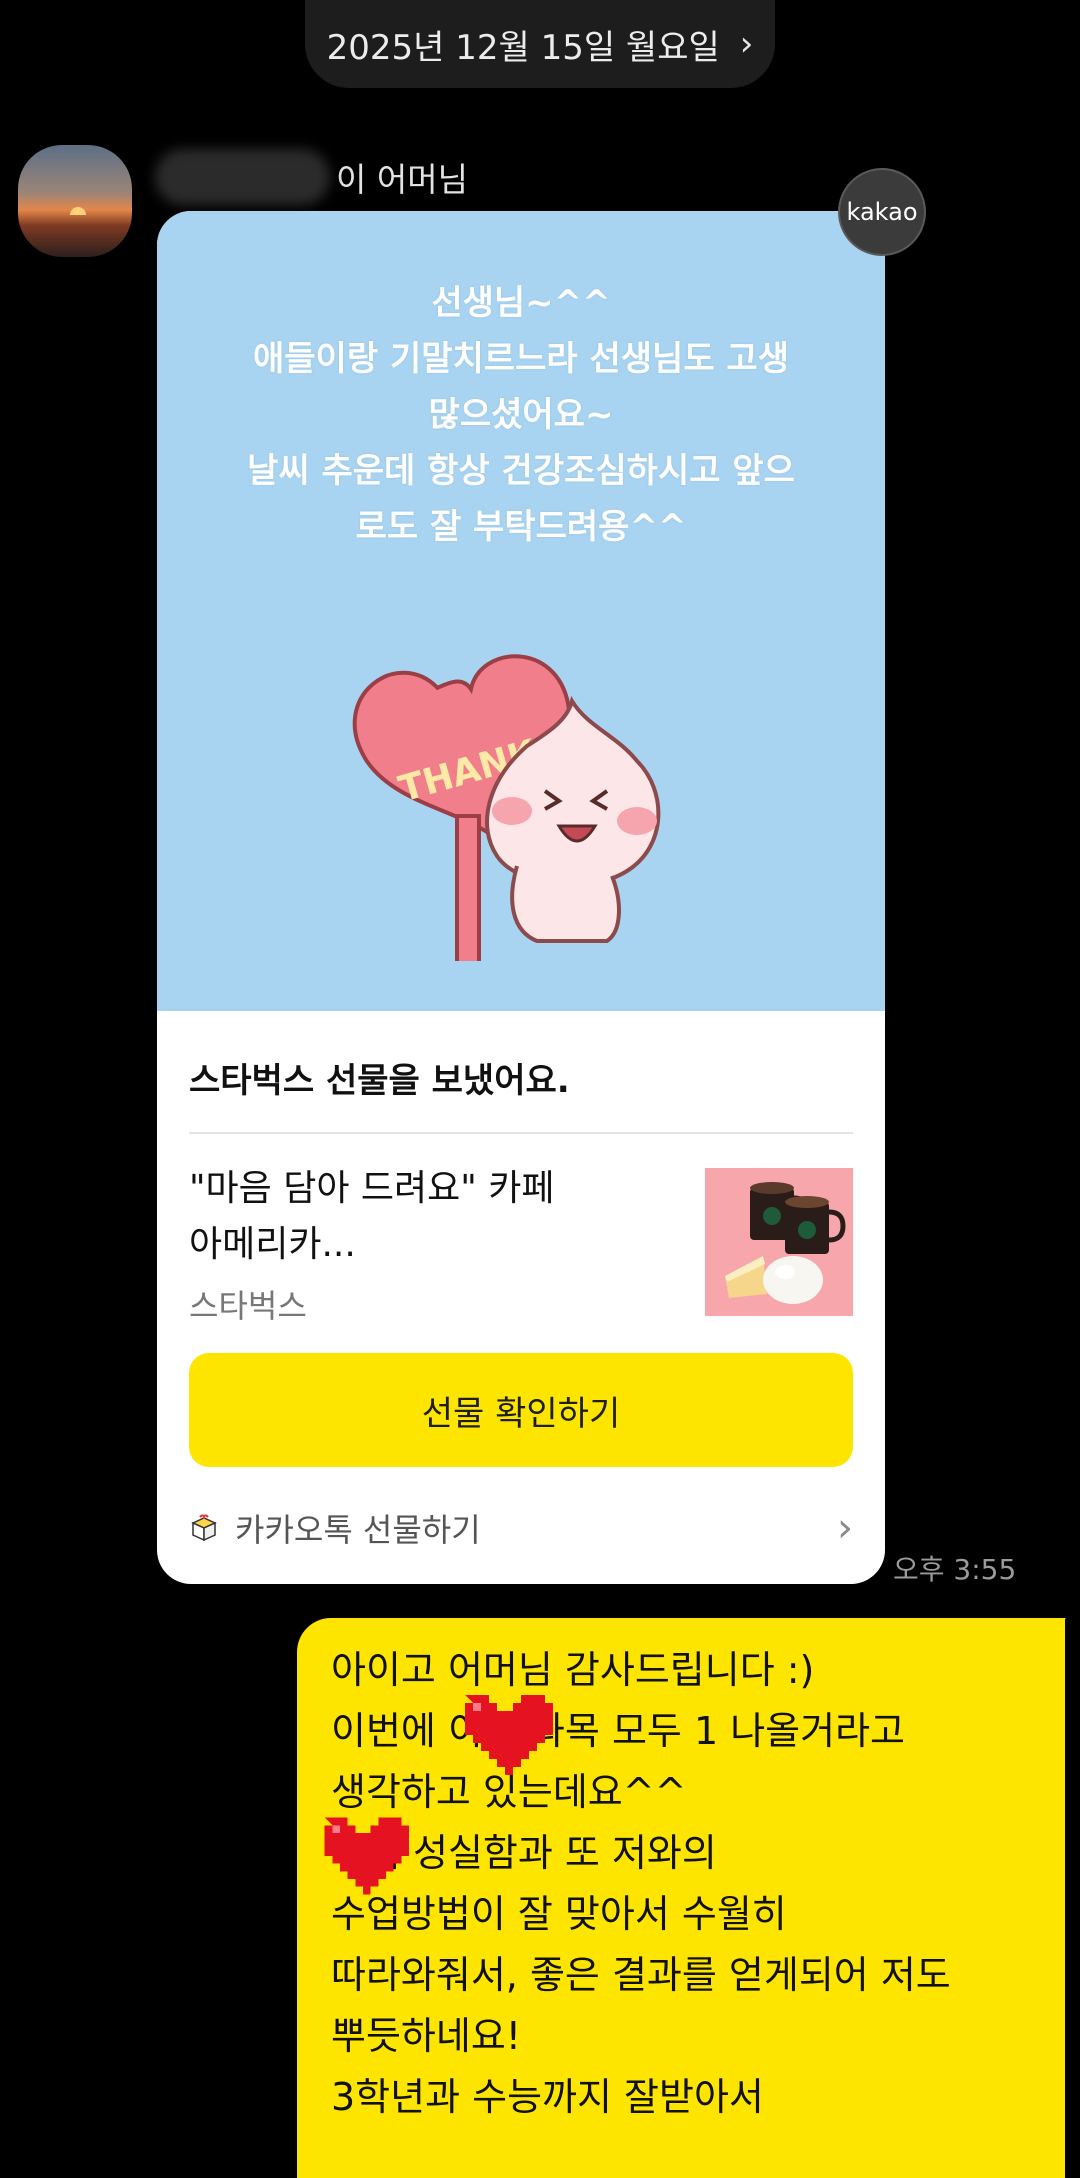 Image resolution: width=1080 pixels, height=2178 pixels. Describe the element at coordinates (379, 1081) in the screenshot. I see `gift-card-title: 스타벅스 선물을 보냈어요.` at that location.